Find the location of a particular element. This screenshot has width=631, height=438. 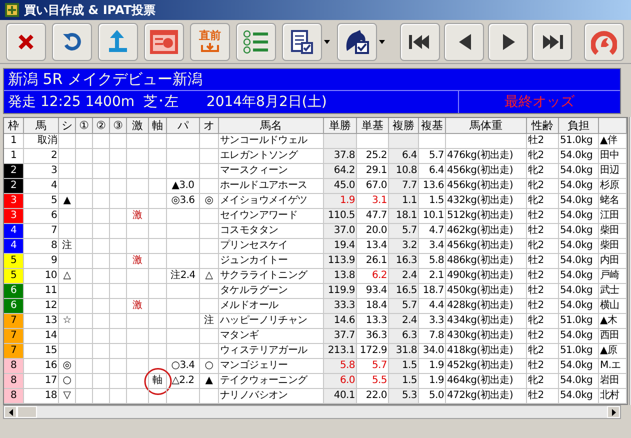

jockey-cell: M.エ is located at coordinates (613, 366).